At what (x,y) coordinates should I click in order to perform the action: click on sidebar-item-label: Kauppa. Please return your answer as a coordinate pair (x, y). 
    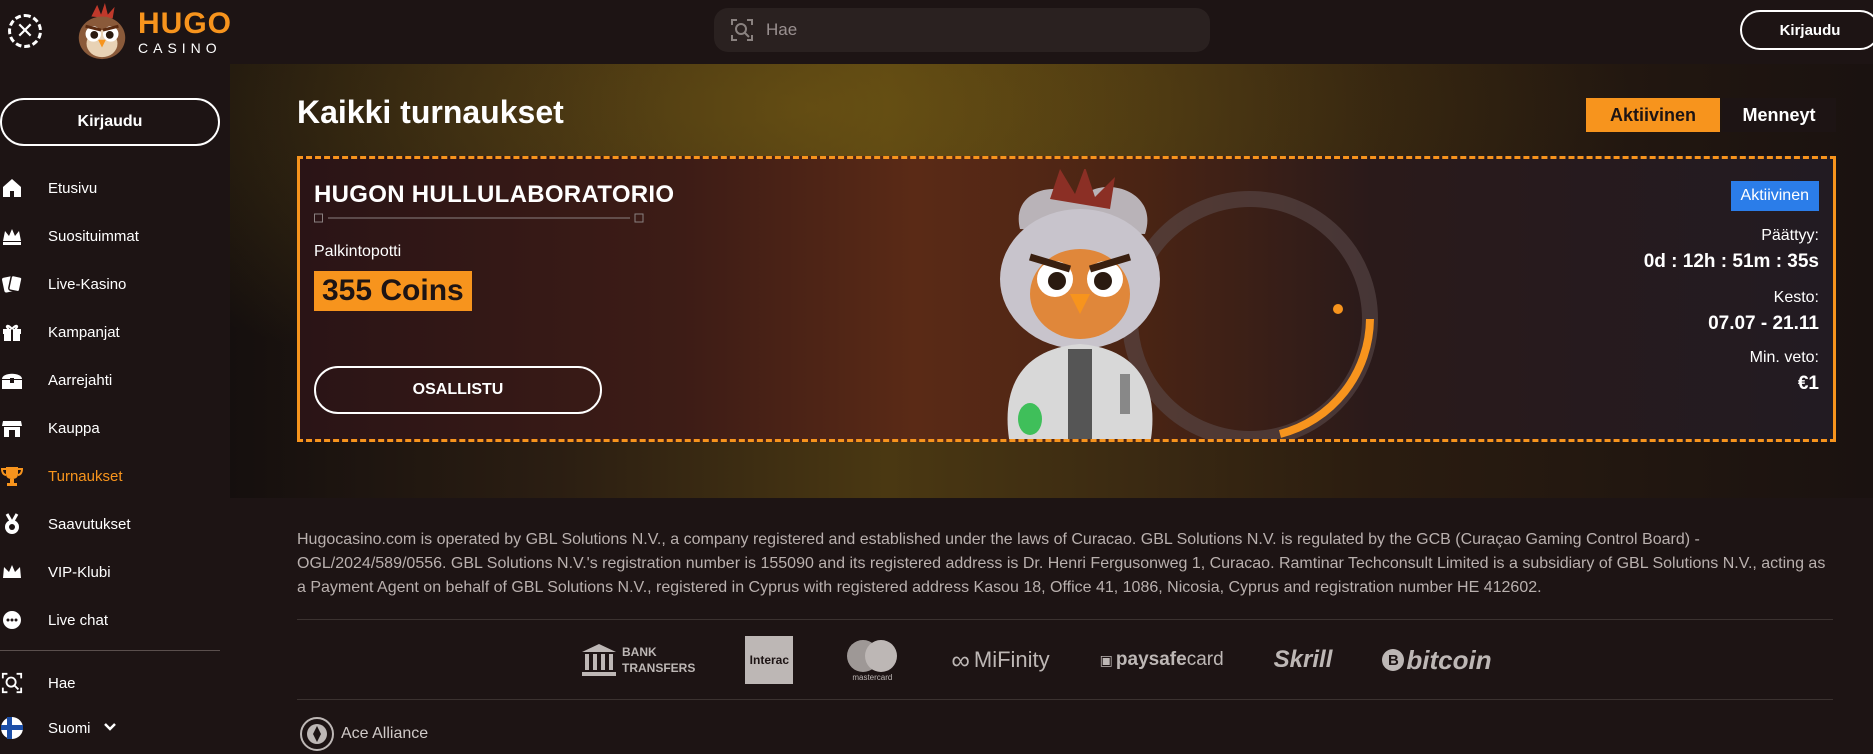
    Looking at the image, I should click on (74, 428).